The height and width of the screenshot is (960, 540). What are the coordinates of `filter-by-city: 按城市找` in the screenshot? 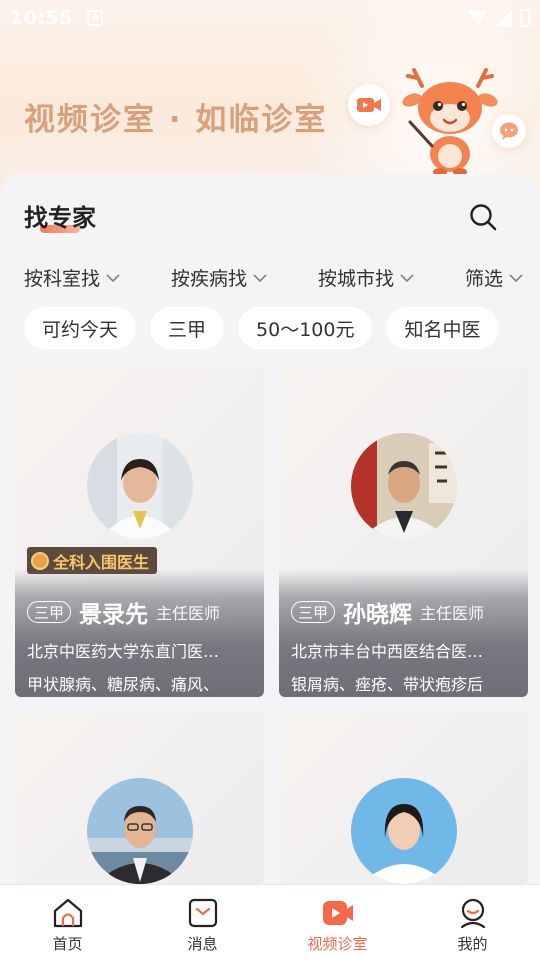 It's located at (366, 277).